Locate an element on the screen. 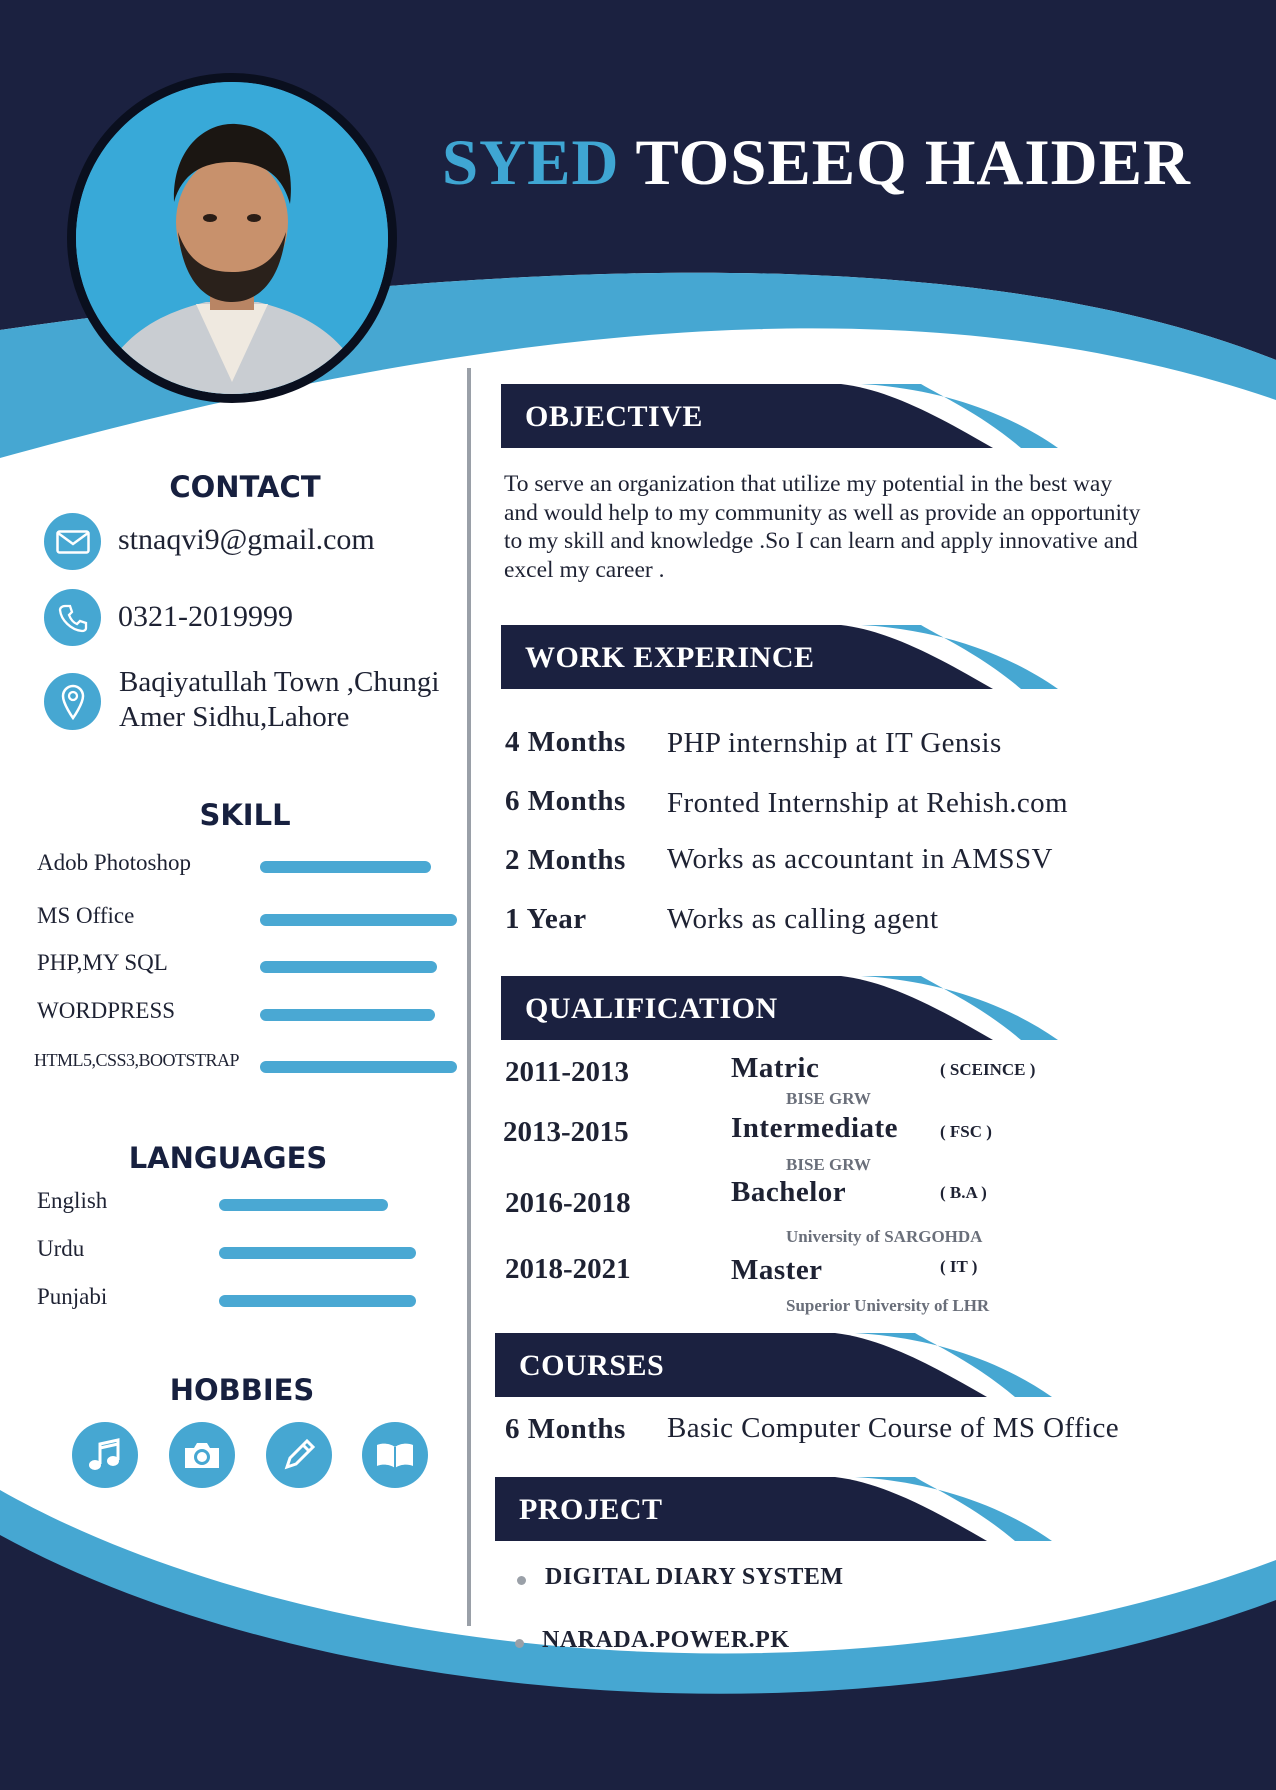  courses-banner: COURSES is located at coordinates (775, 1365).